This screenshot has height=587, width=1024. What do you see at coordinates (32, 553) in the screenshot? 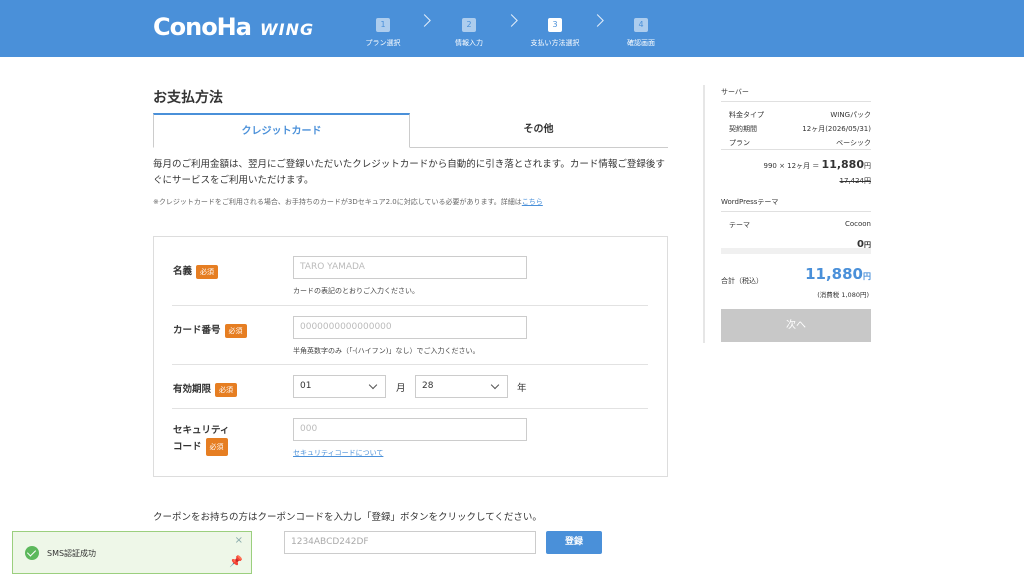
I see `check-circle-icon` at bounding box center [32, 553].